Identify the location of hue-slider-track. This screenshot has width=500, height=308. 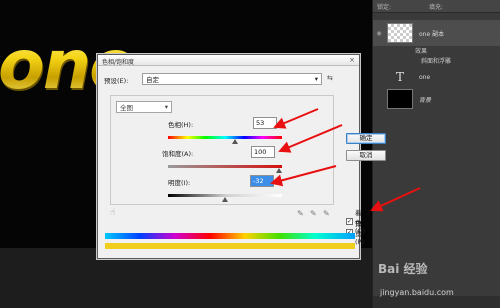
(225, 137).